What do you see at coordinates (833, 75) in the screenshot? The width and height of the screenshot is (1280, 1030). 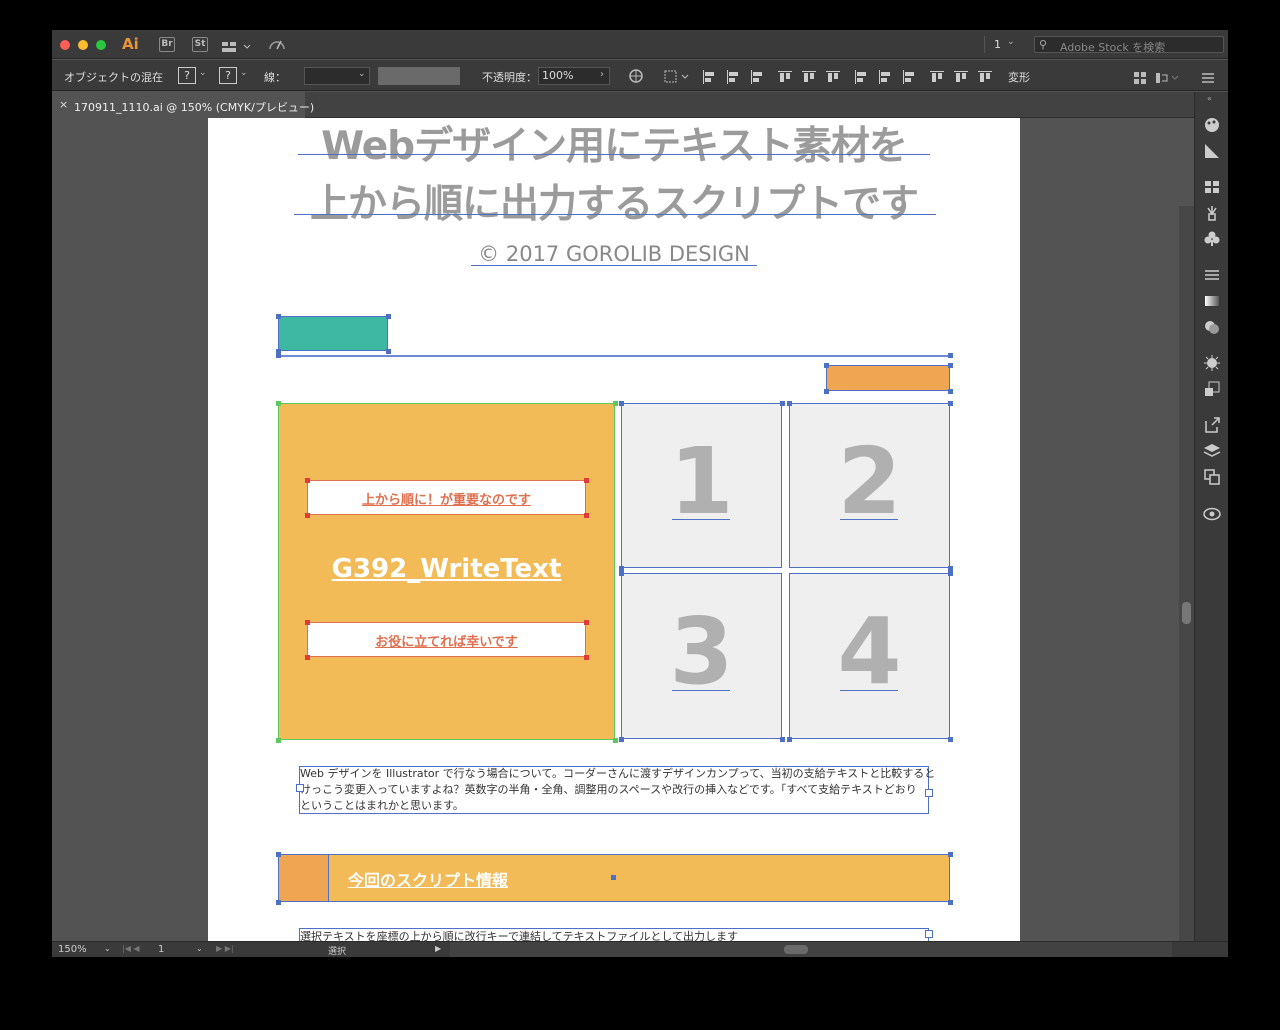 I see `align-bottom-icon` at bounding box center [833, 75].